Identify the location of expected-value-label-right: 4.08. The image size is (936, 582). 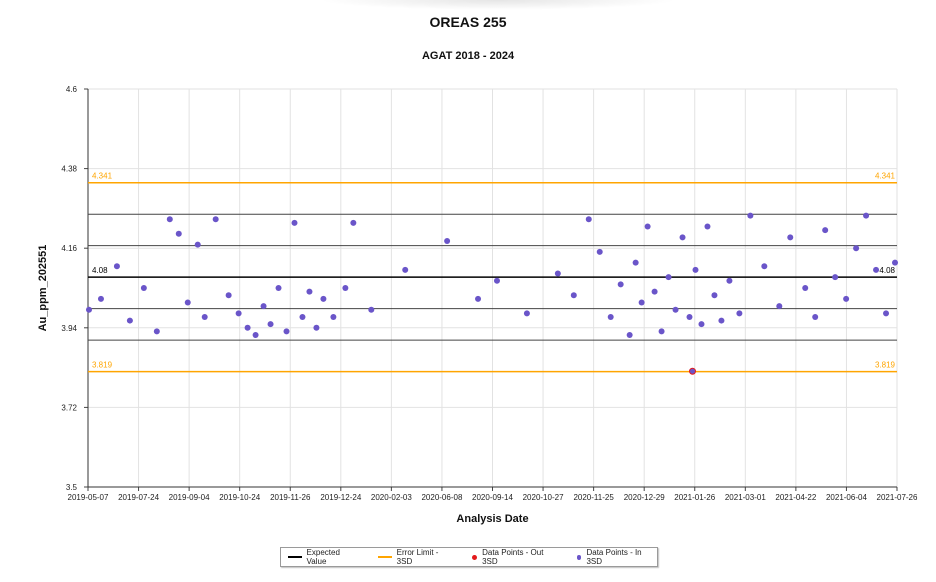
(887, 270).